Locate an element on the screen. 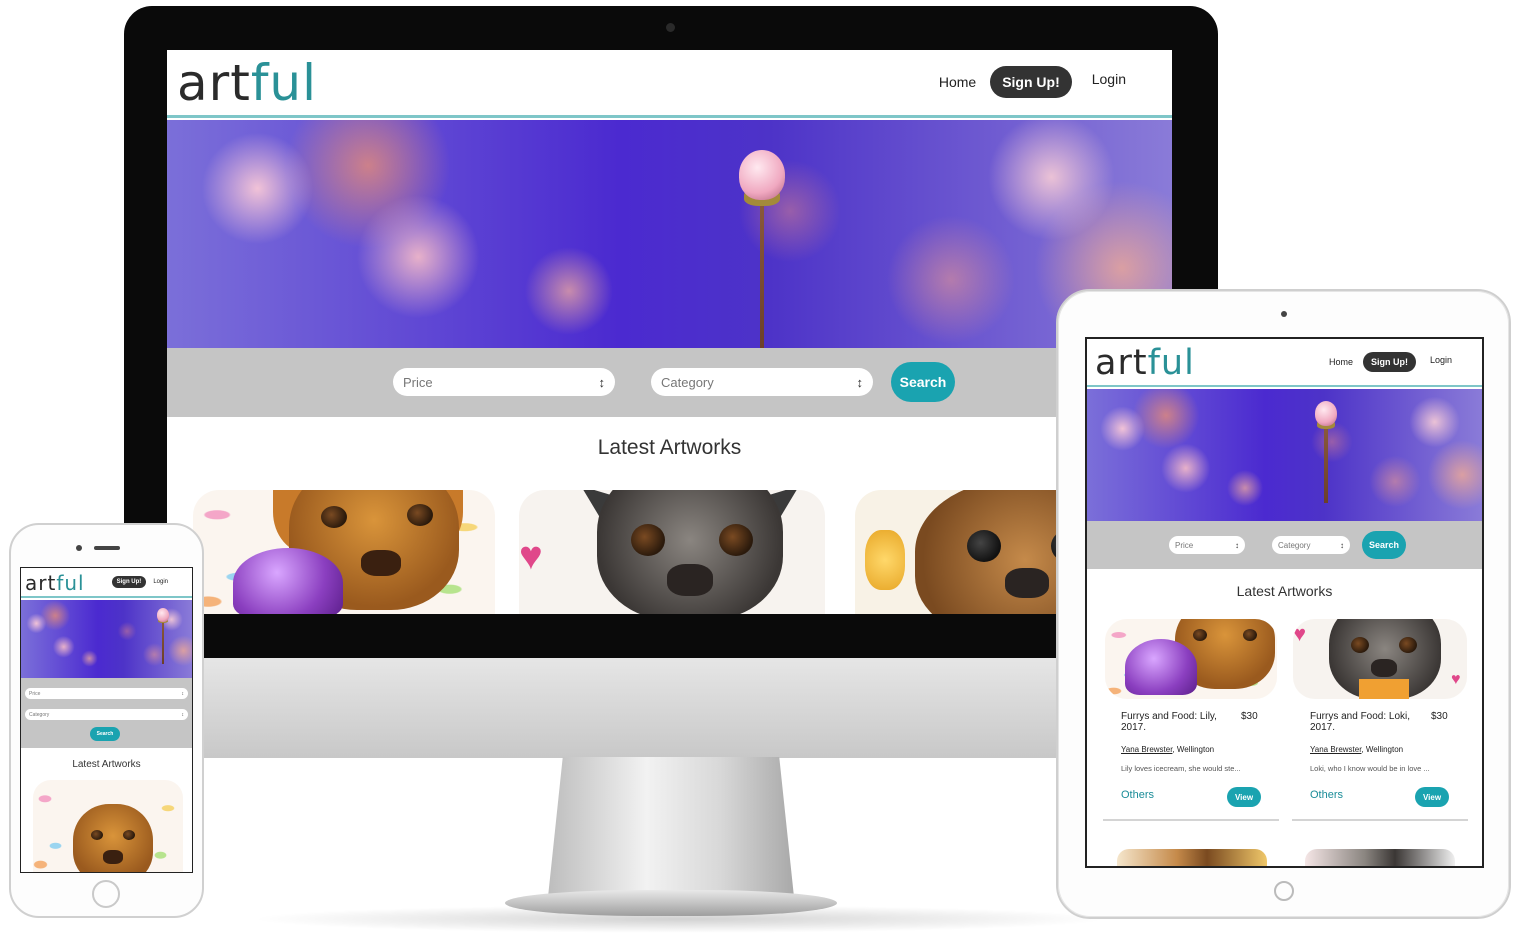 This screenshot has width=1520, height=943. artwork-artist-line: Yana Brewster, Wellington is located at coordinates (1356, 749).